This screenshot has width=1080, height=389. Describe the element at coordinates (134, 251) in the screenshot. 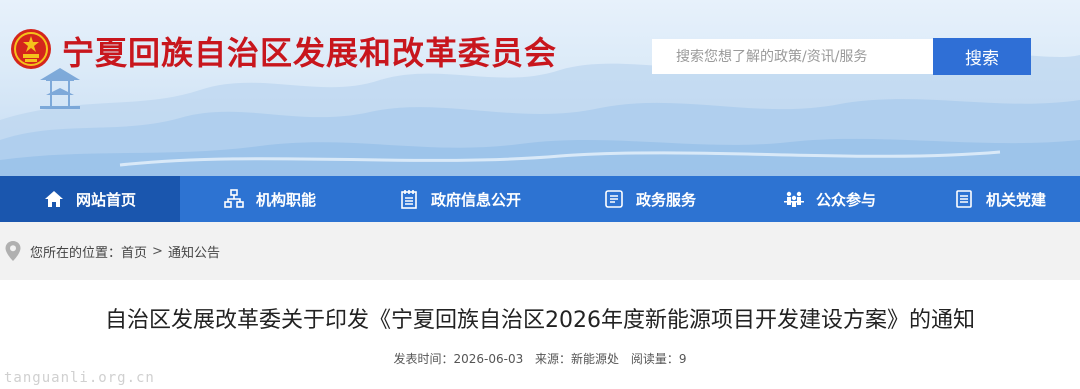

I see `breadcrumb-home-link: 首页` at that location.